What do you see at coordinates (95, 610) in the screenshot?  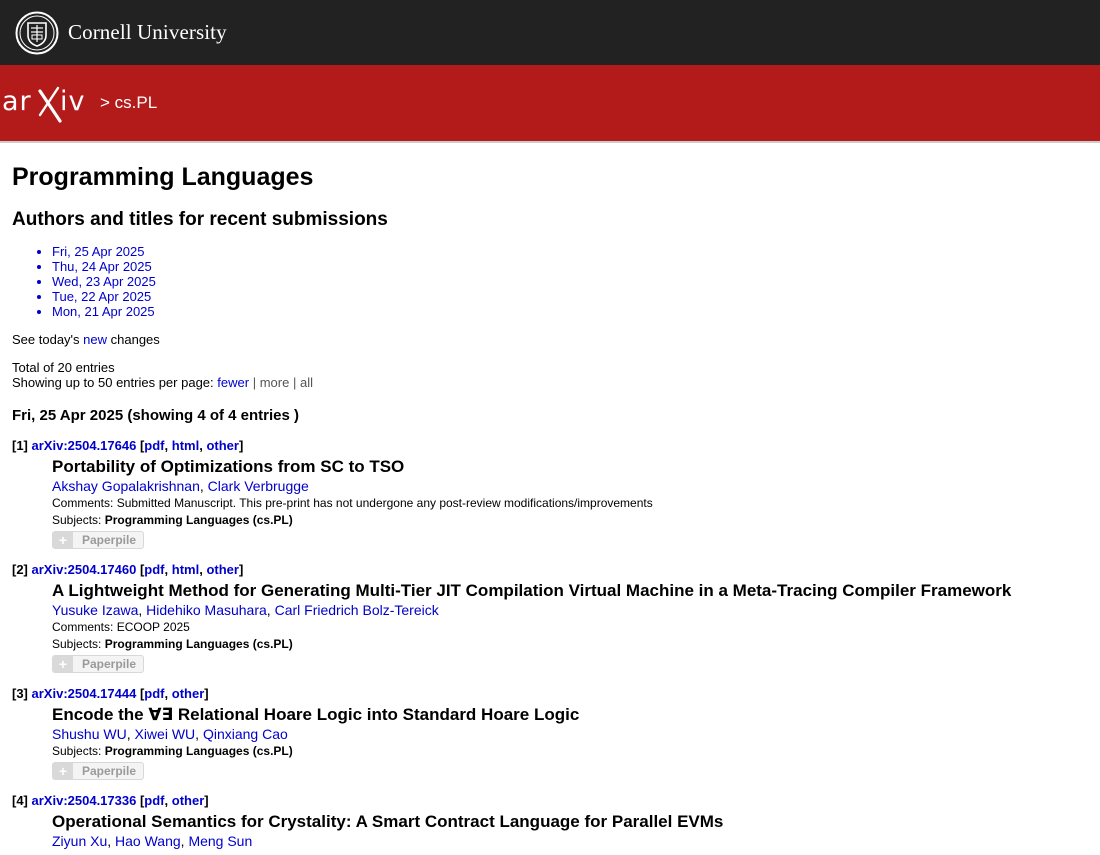 I see `author-link: Yusuke Izawa` at bounding box center [95, 610].